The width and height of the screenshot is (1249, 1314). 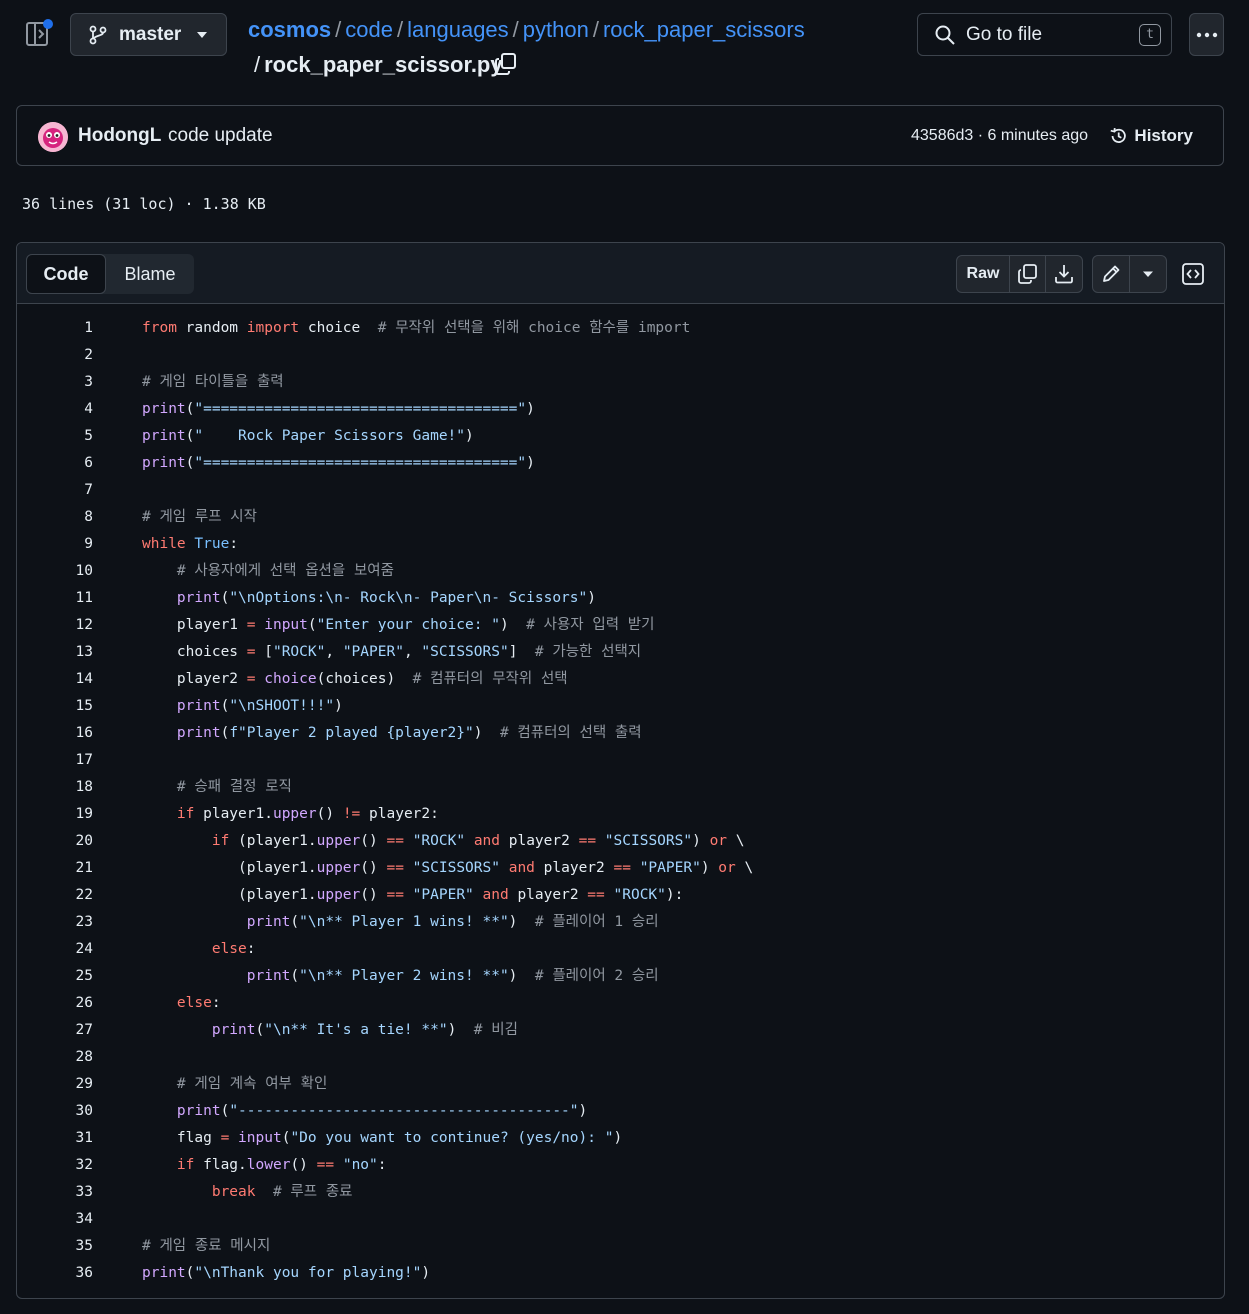 I want to click on breadcrumb-link-folder: rock_paper_scissors, so click(x=704, y=29).